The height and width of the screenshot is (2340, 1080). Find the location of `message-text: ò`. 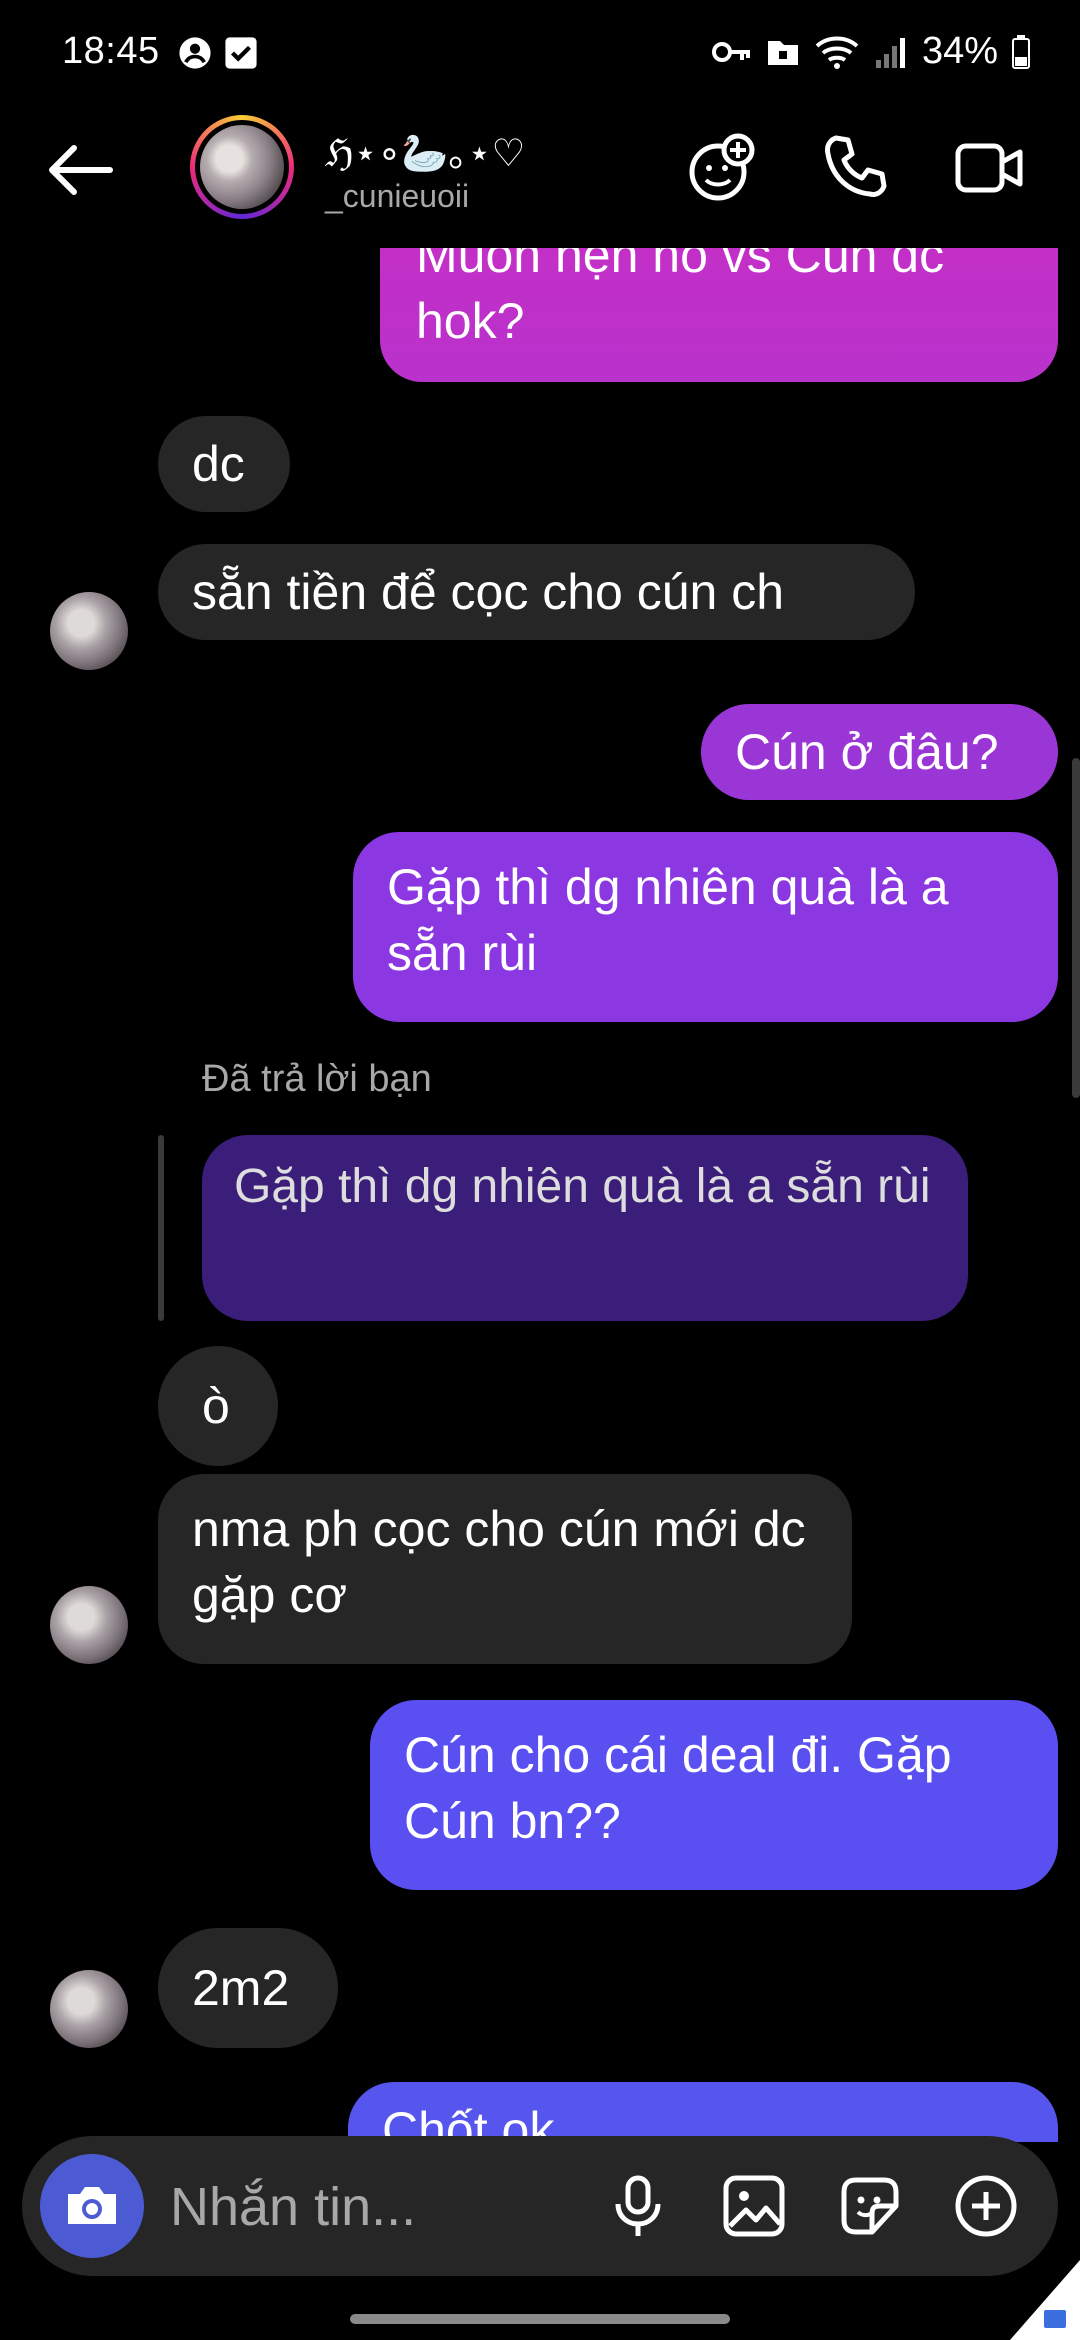

message-text: ò is located at coordinates (216, 1406).